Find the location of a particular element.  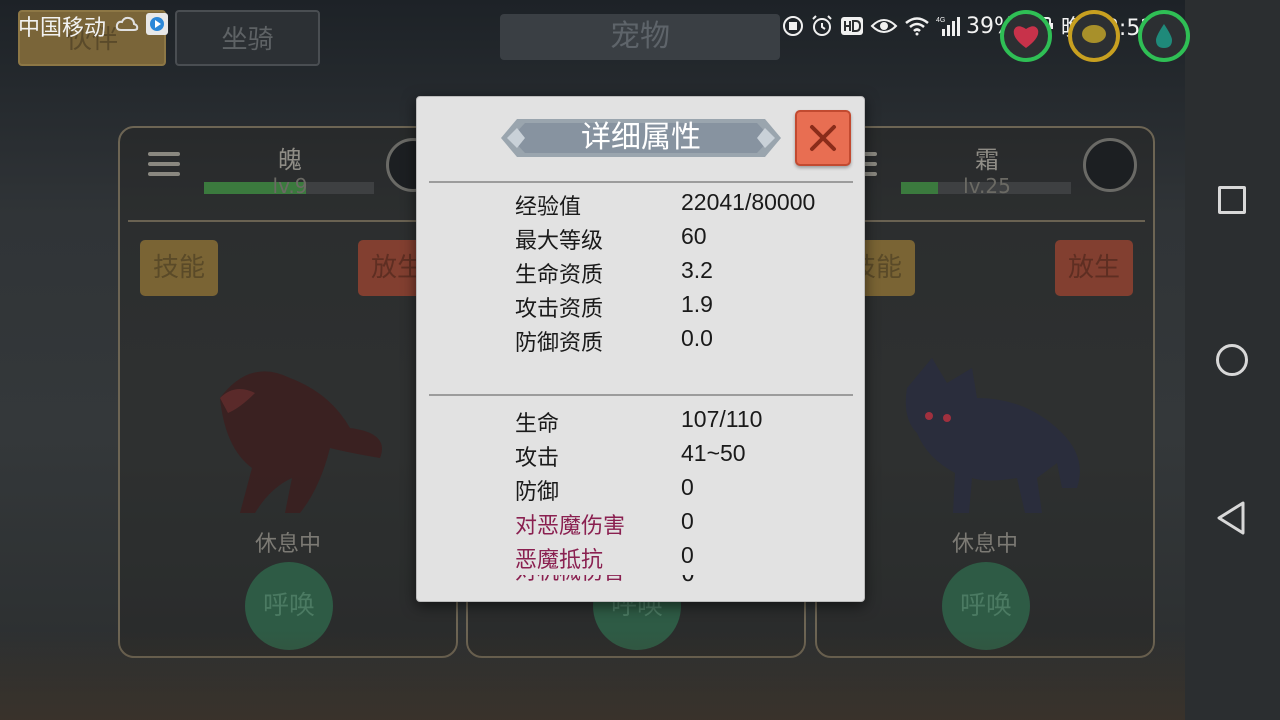

stat-row-attack: 攻击 41~50 is located at coordinates (685, 457).